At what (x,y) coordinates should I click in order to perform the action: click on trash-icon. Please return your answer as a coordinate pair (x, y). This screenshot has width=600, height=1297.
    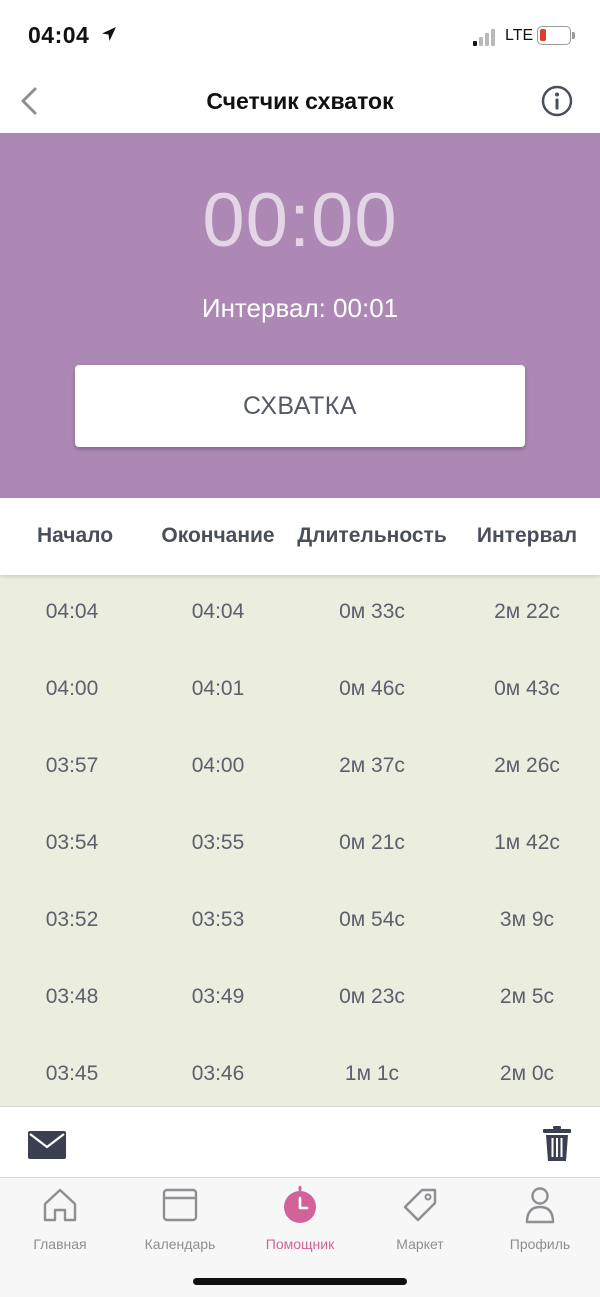
    Looking at the image, I should click on (557, 1144).